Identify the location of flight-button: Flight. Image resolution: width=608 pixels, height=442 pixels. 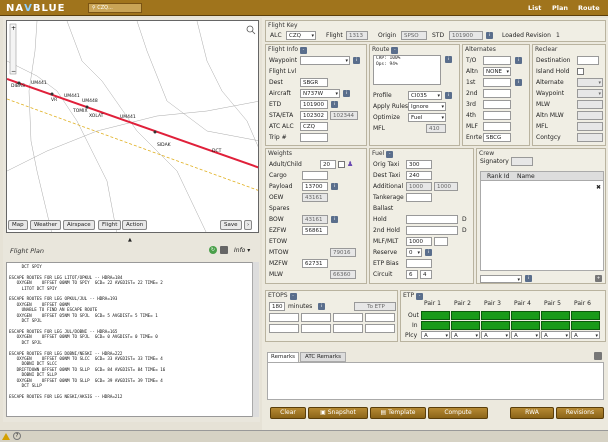
(110, 225).